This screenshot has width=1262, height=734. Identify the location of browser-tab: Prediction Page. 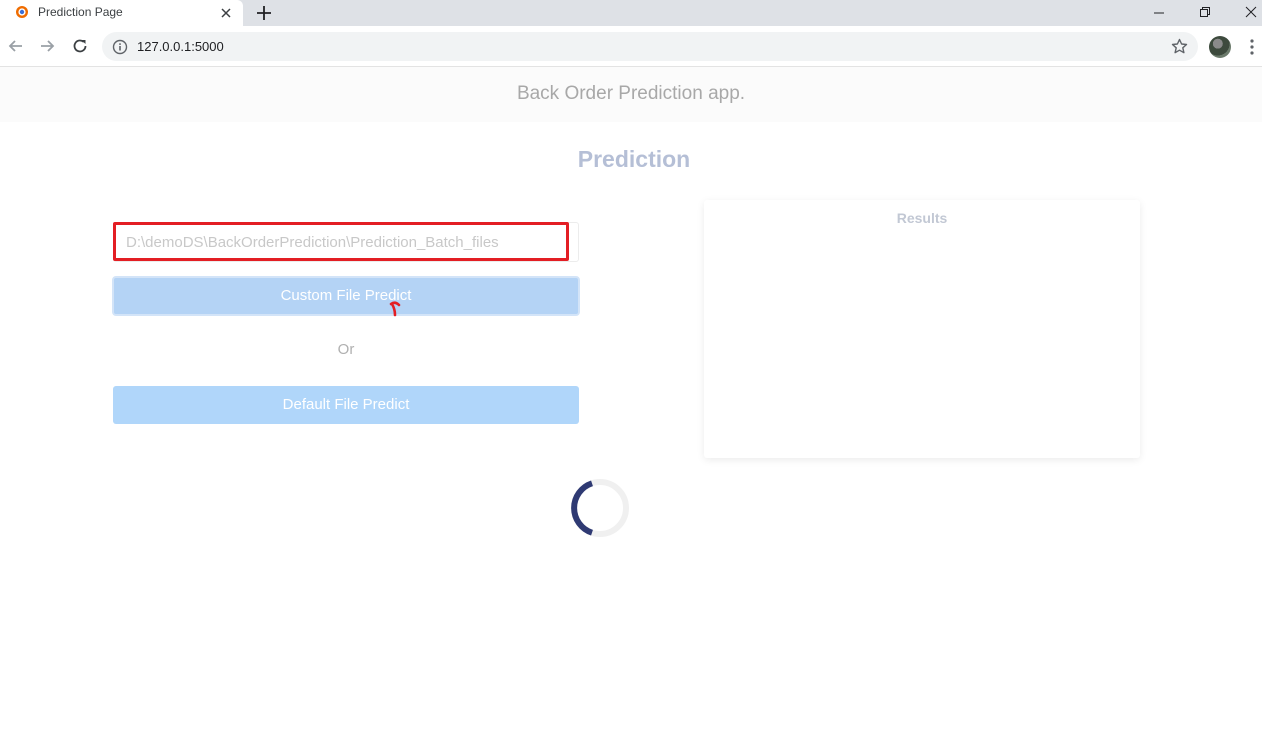
(121, 13).